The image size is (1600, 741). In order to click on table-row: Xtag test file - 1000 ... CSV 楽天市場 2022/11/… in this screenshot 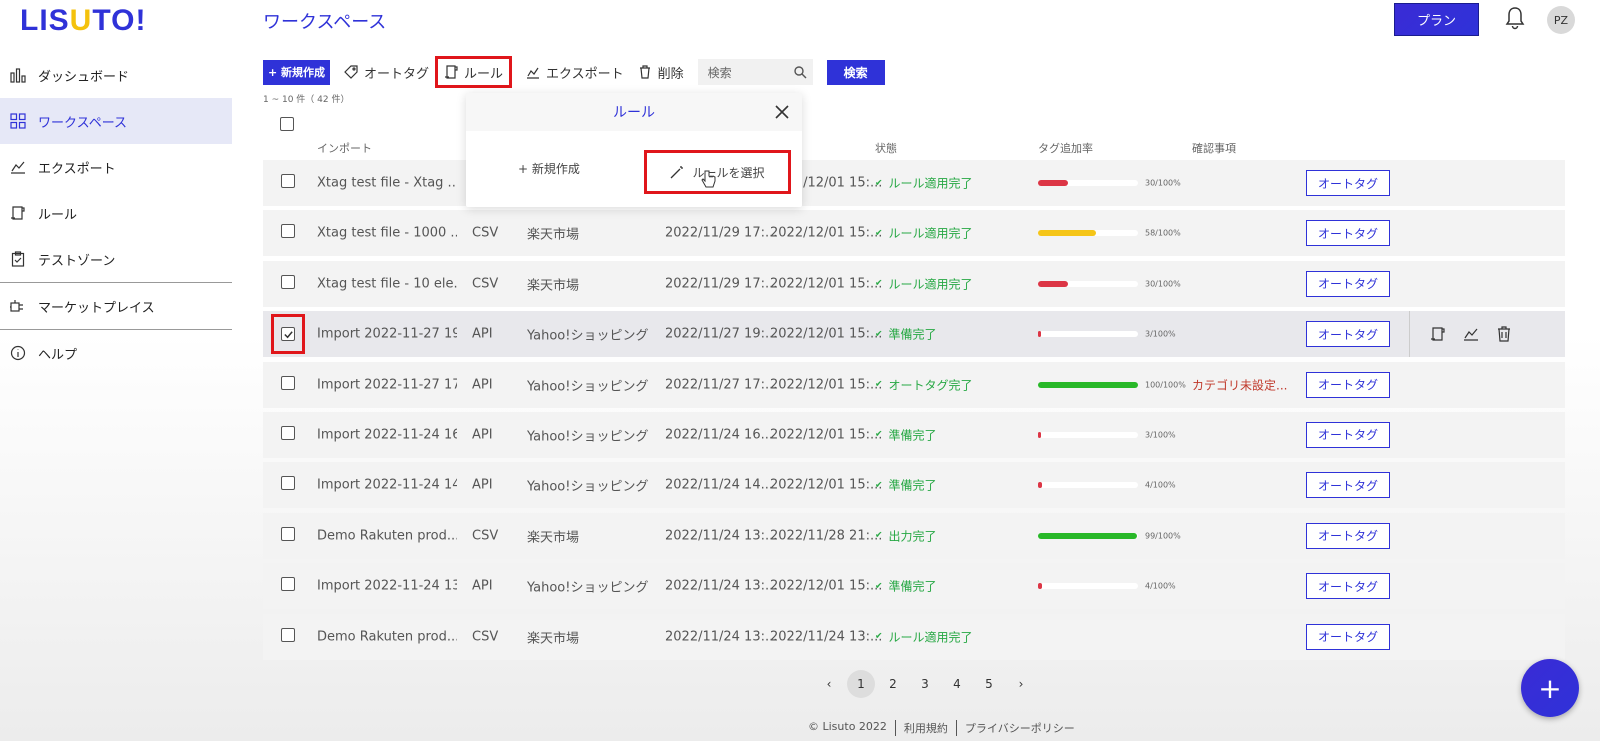, I will do `click(914, 233)`.